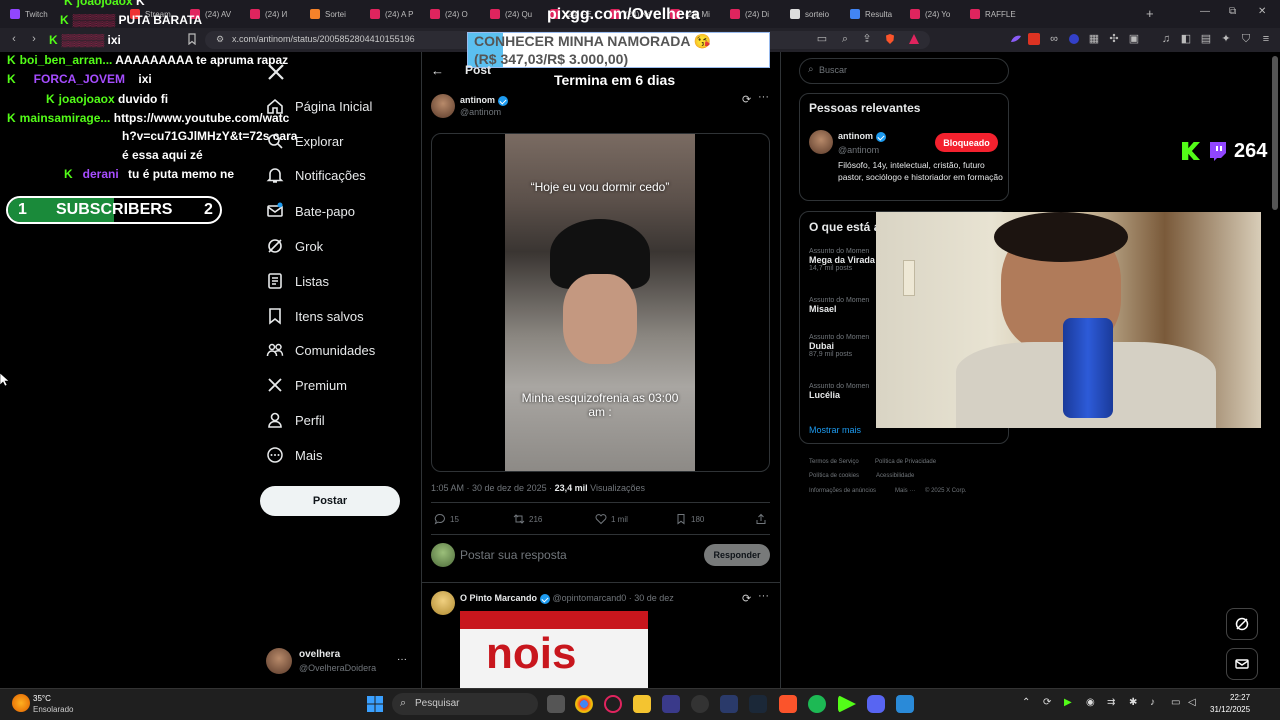 The width and height of the screenshot is (1280, 720). I want to click on grok-float-button, so click(1242, 624).